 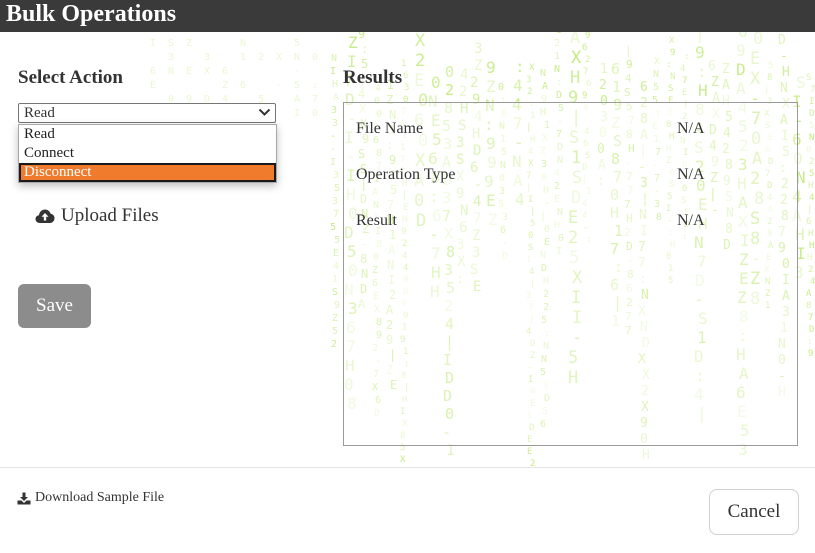 What do you see at coordinates (390, 128) in the screenshot?
I see `file-name-label: File Name` at bounding box center [390, 128].